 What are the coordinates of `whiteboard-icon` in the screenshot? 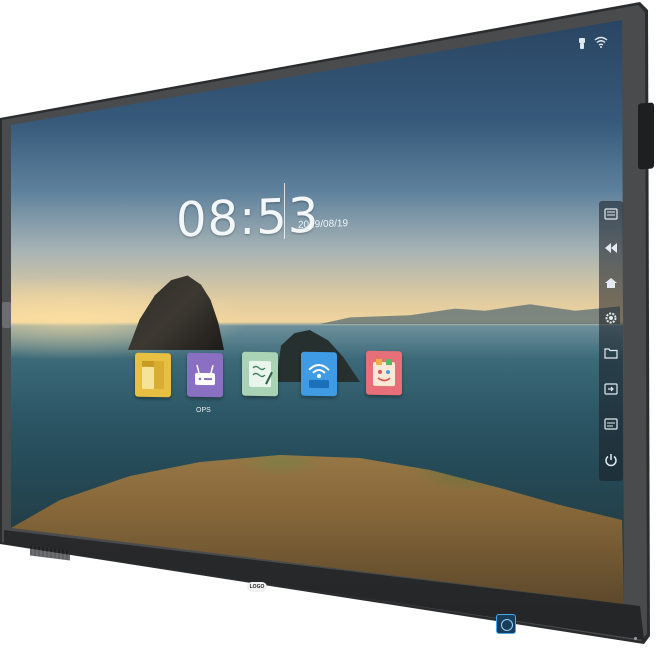 It's located at (611, 424).